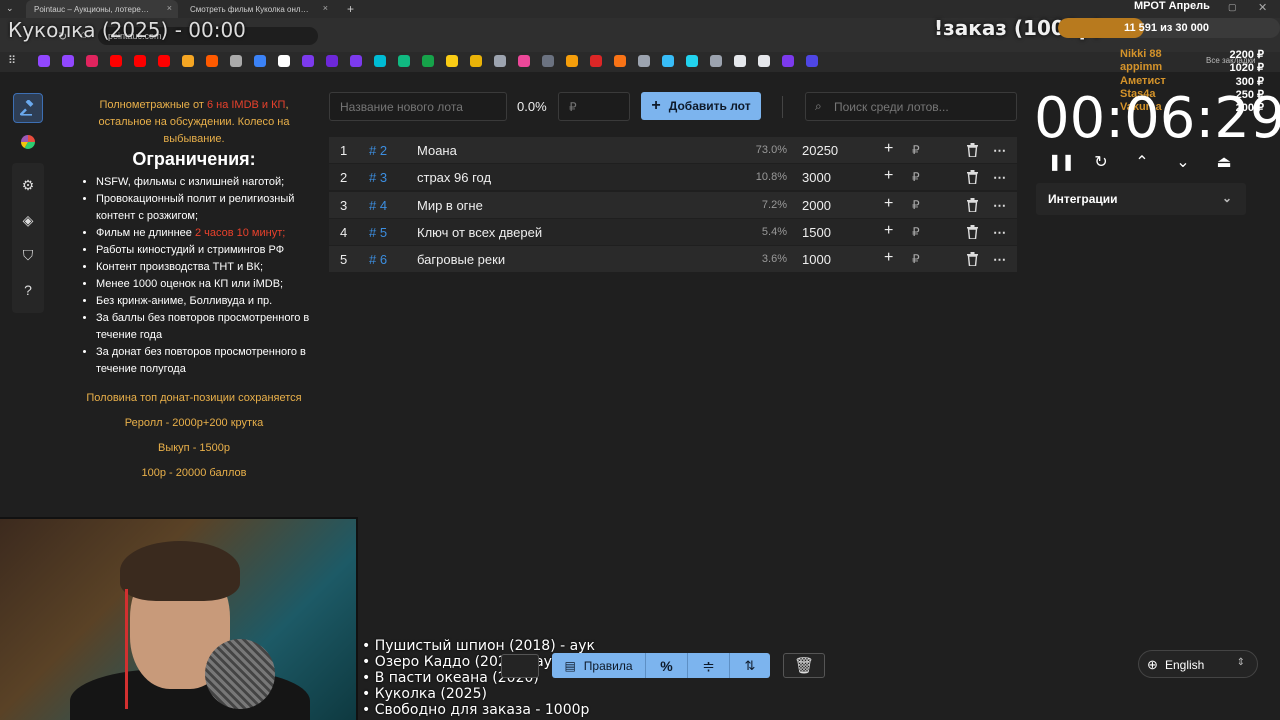 This screenshot has width=1280, height=720. Describe the element at coordinates (816, 205) in the screenshot. I see `lot-amount: 2000` at that location.